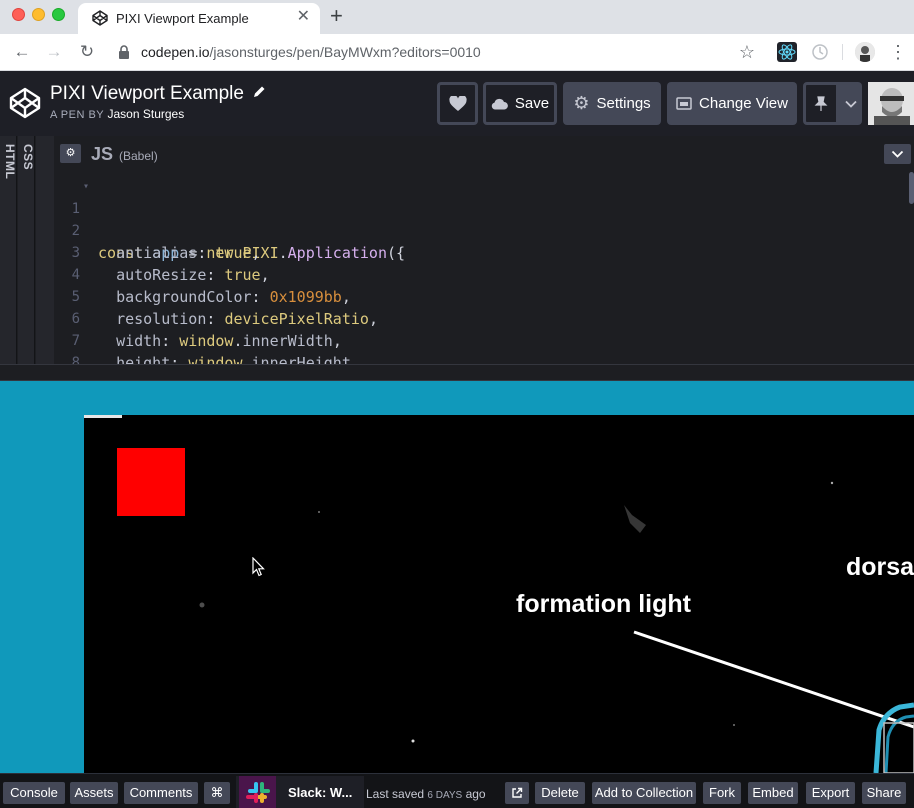 The height and width of the screenshot is (808, 914). I want to click on external-link-icon, so click(517, 792).